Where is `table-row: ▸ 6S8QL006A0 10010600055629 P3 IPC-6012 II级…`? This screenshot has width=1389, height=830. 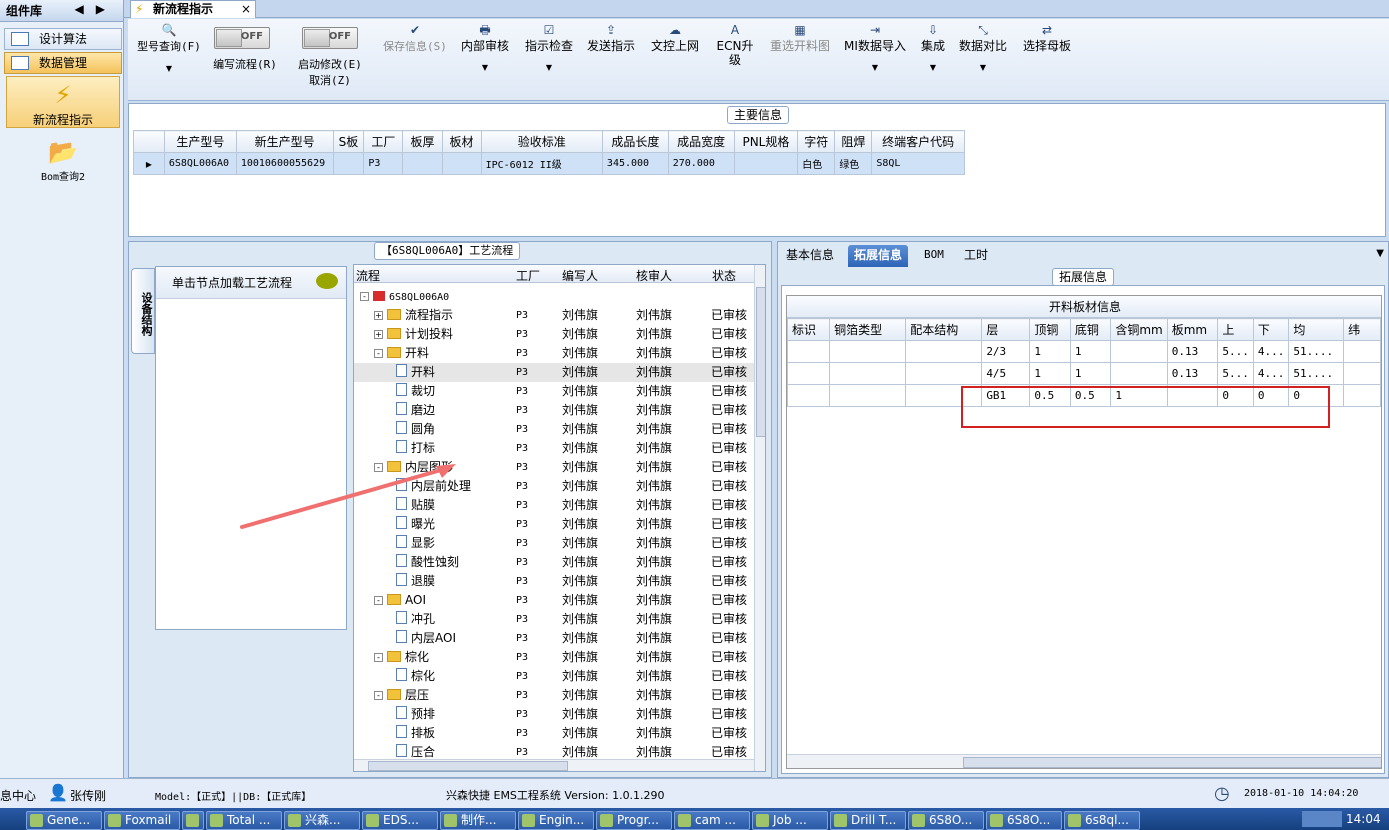
table-row: ▸ 6S8QL006A0 10010600055629 P3 IPC-6012 II级… is located at coordinates (549, 163).